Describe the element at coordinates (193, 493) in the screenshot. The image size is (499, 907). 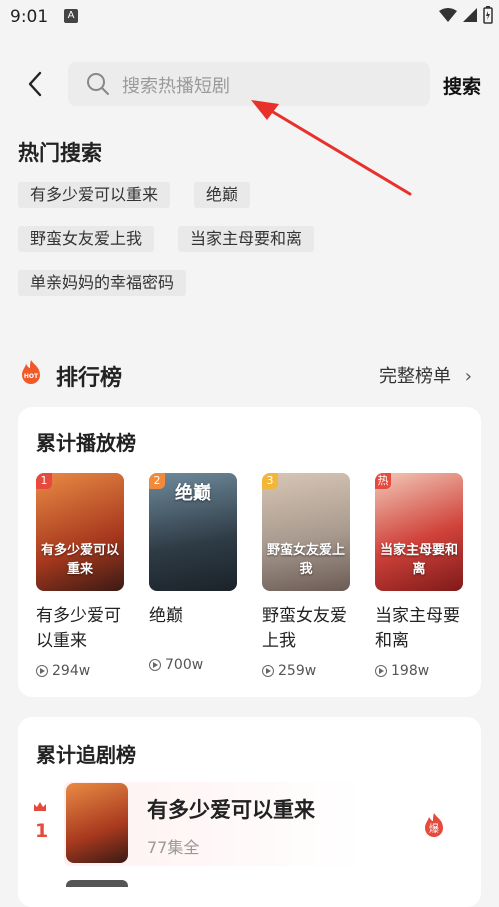
I see `poster-title: 绝巅` at that location.